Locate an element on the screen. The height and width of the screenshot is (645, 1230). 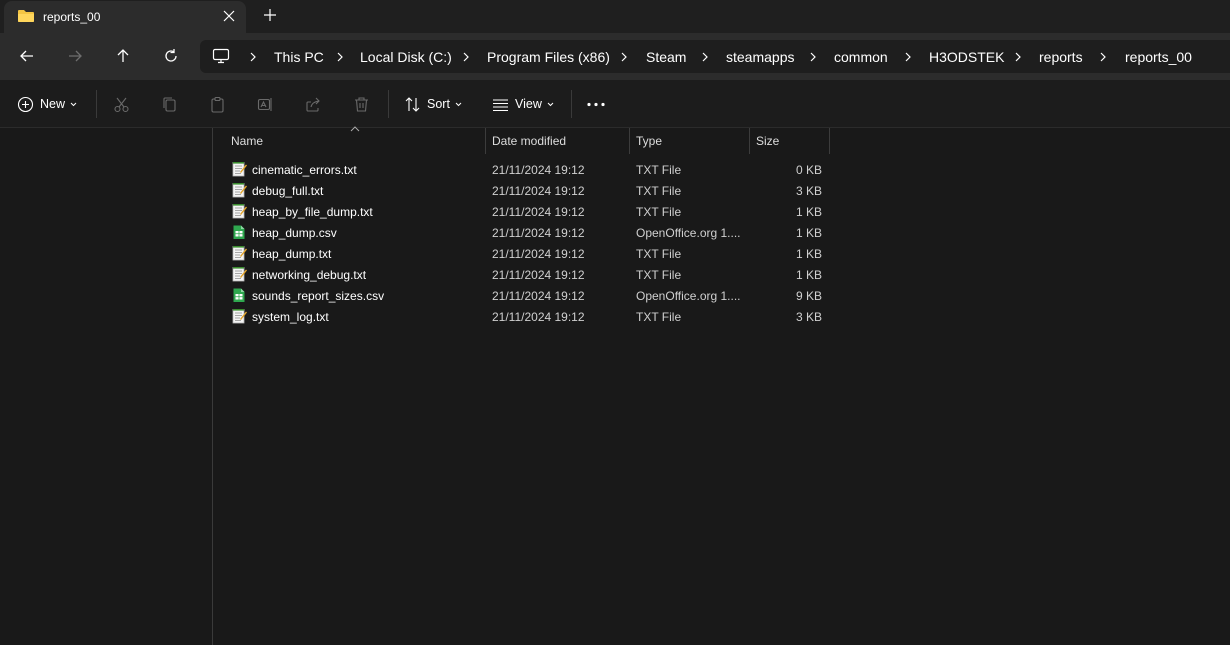
share-icon is located at coordinates (313, 104).